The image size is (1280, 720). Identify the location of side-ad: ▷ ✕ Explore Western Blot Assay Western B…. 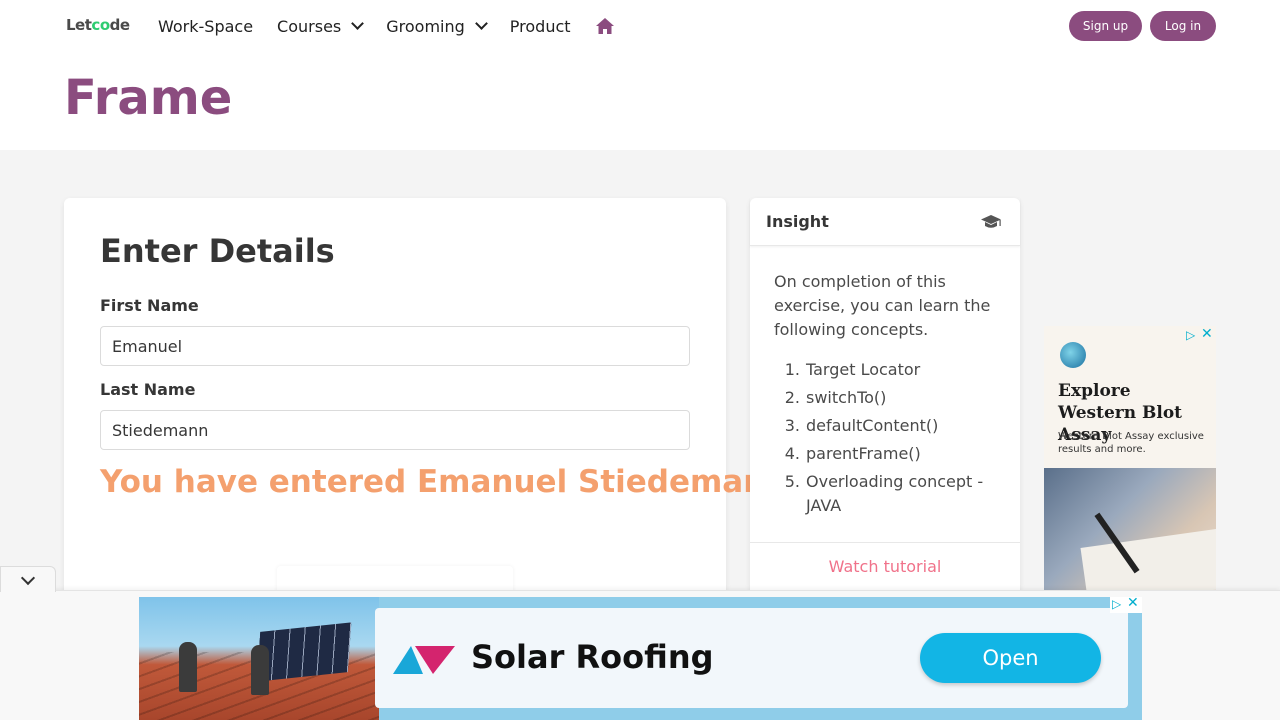
(1130, 458).